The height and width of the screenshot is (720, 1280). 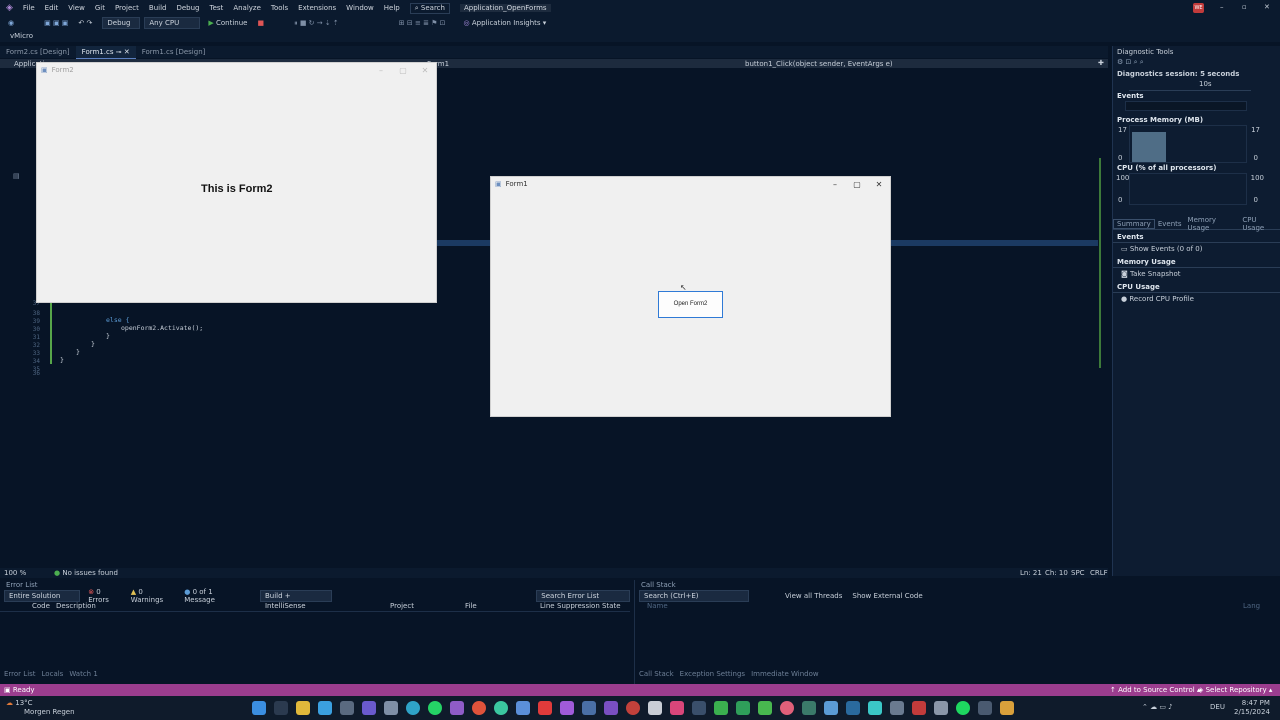 What do you see at coordinates (105, 52) in the screenshot?
I see `tab-form1-cs: Form1.cs ⊸ ✕` at bounding box center [105, 52].